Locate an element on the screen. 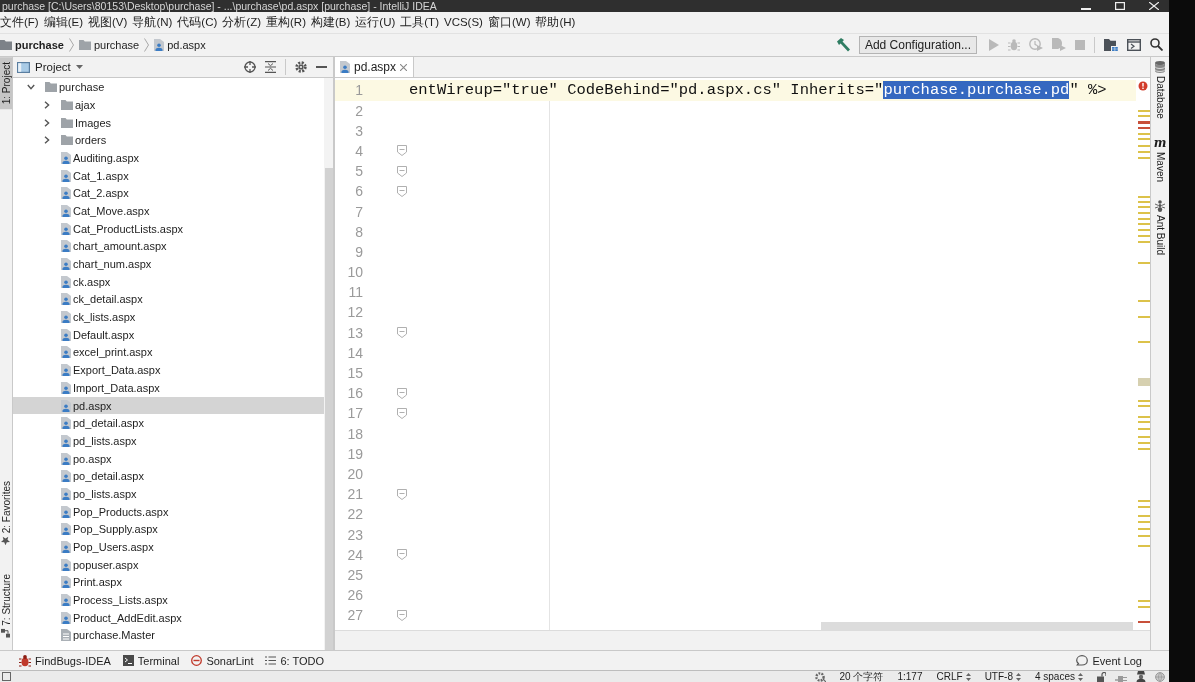 The height and width of the screenshot is (682, 1195). menu-item: VCS(S) is located at coordinates (463, 22).